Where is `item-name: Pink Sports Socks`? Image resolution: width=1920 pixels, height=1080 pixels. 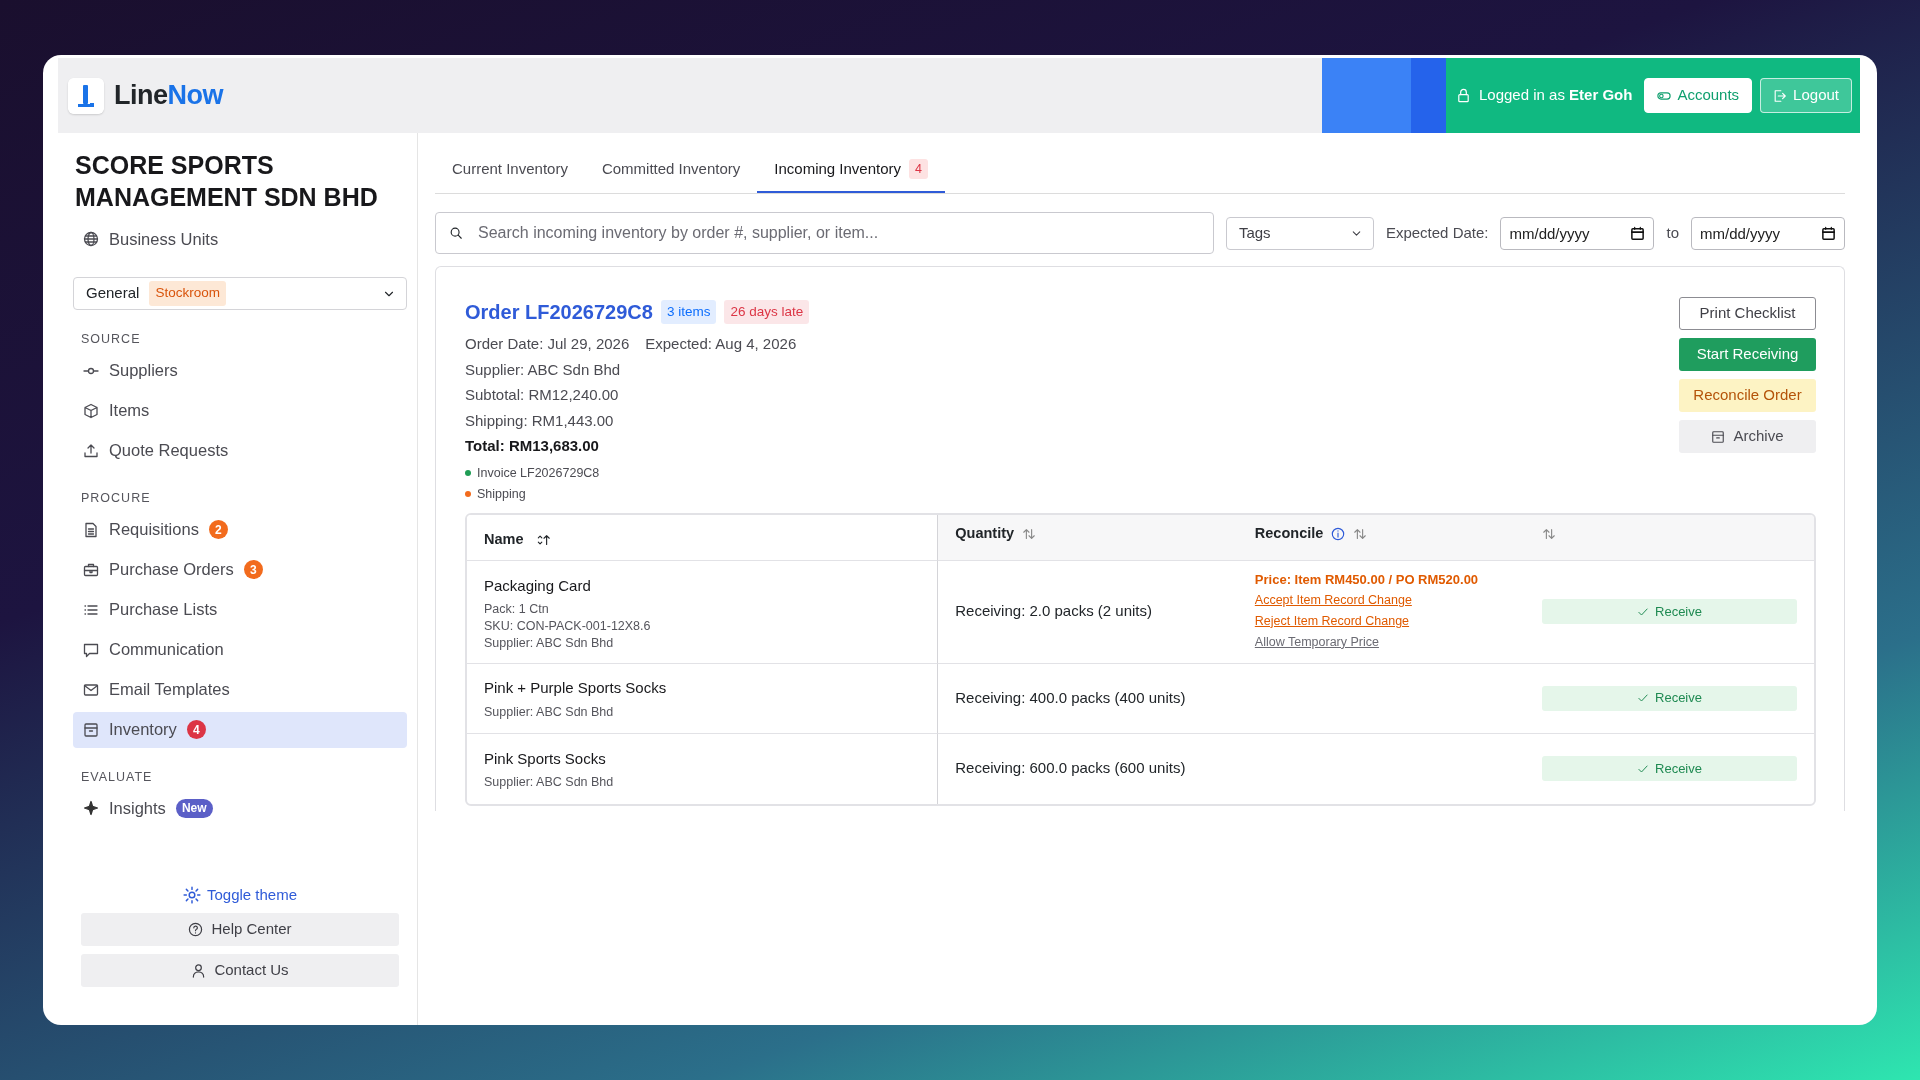 item-name: Pink Sports Socks is located at coordinates (545, 758).